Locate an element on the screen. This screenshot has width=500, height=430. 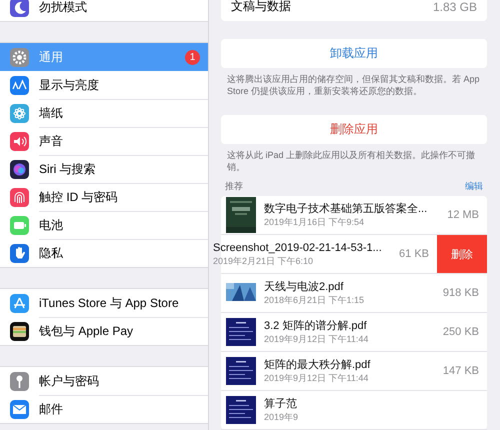
storage-label: 文稿与数据 is located at coordinates (261, 7).